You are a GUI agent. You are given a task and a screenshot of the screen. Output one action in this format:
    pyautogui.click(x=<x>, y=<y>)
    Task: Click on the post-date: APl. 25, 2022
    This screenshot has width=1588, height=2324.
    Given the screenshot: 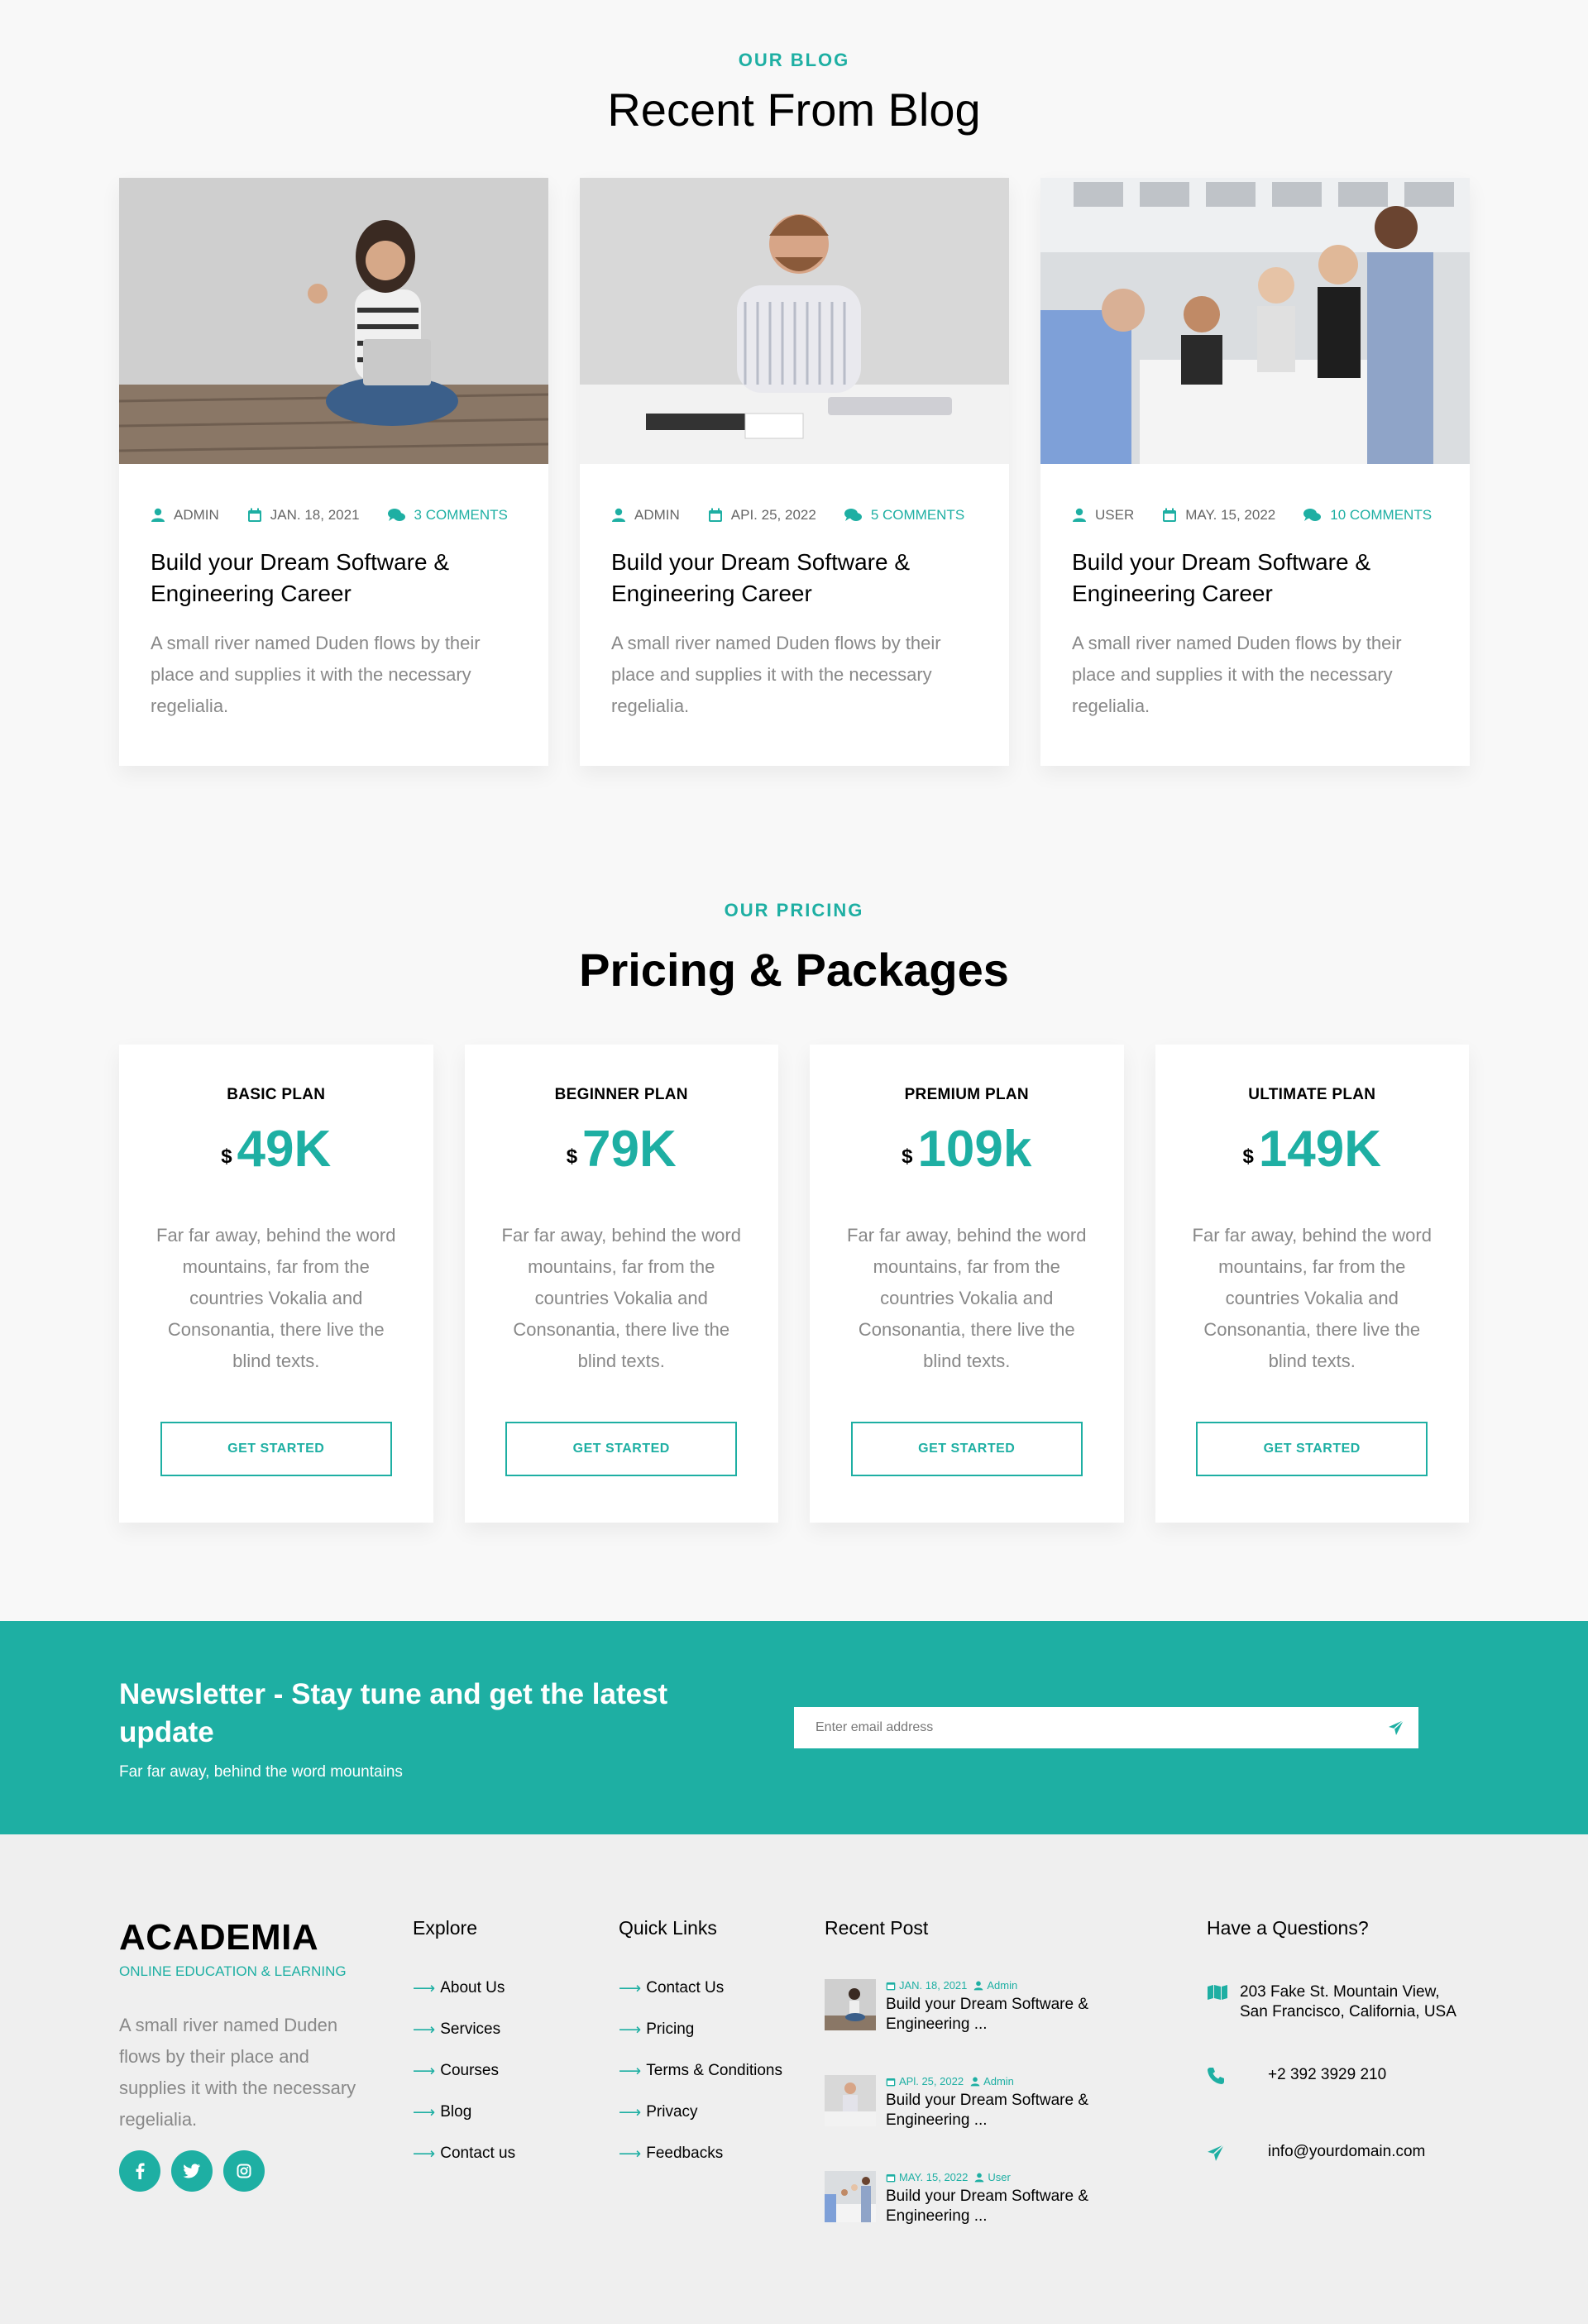 What is the action you would take?
    pyautogui.click(x=931, y=2081)
    